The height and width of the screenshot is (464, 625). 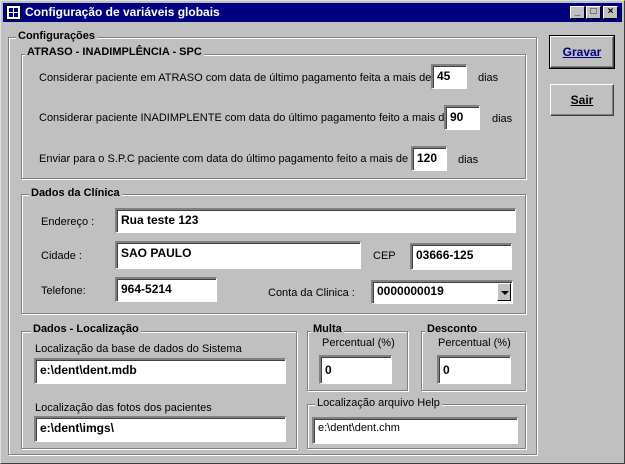 I want to click on base-label: Localização da base de dados do Sistema, so click(x=138, y=349).